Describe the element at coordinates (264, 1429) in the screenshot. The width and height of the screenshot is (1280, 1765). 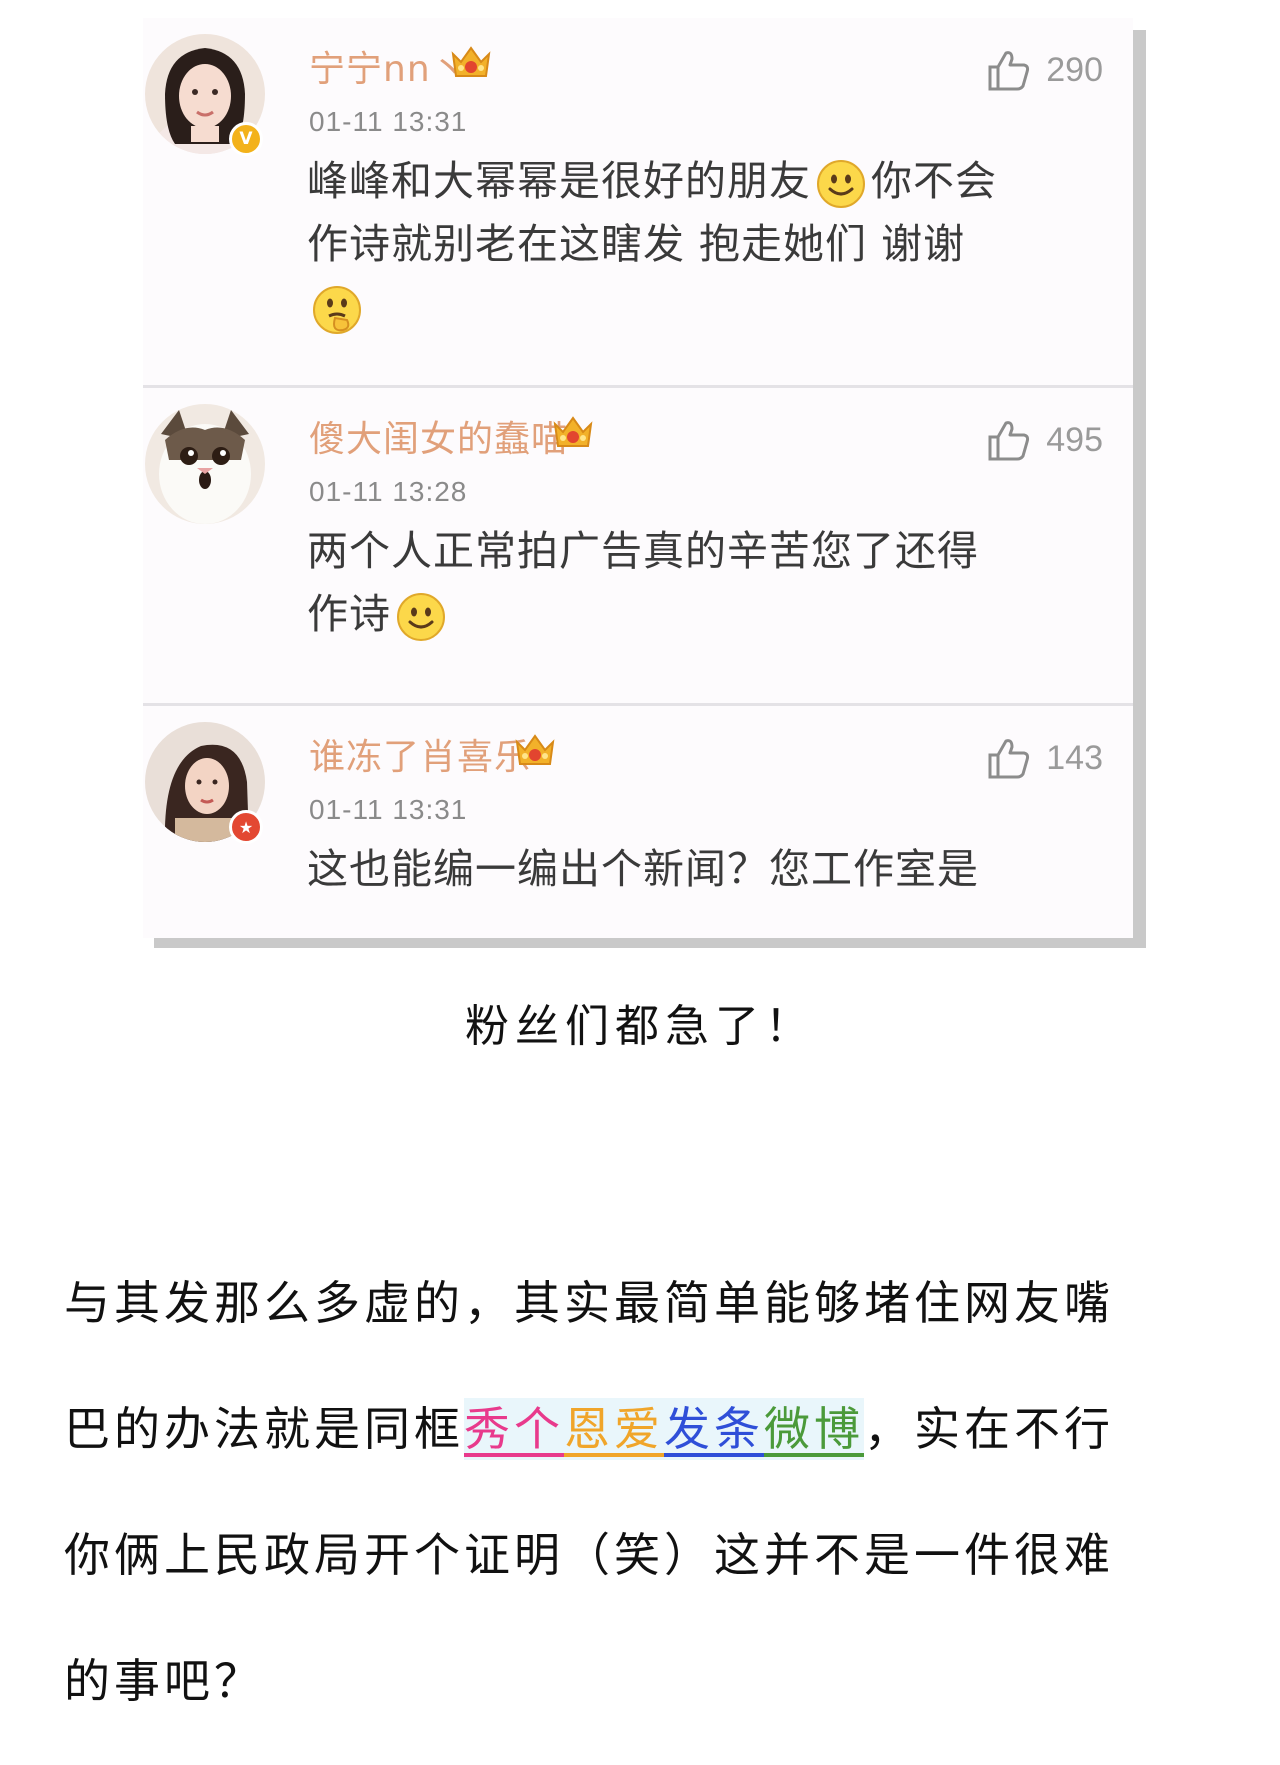
I see `article-text: 巴的办法就是同框` at that location.